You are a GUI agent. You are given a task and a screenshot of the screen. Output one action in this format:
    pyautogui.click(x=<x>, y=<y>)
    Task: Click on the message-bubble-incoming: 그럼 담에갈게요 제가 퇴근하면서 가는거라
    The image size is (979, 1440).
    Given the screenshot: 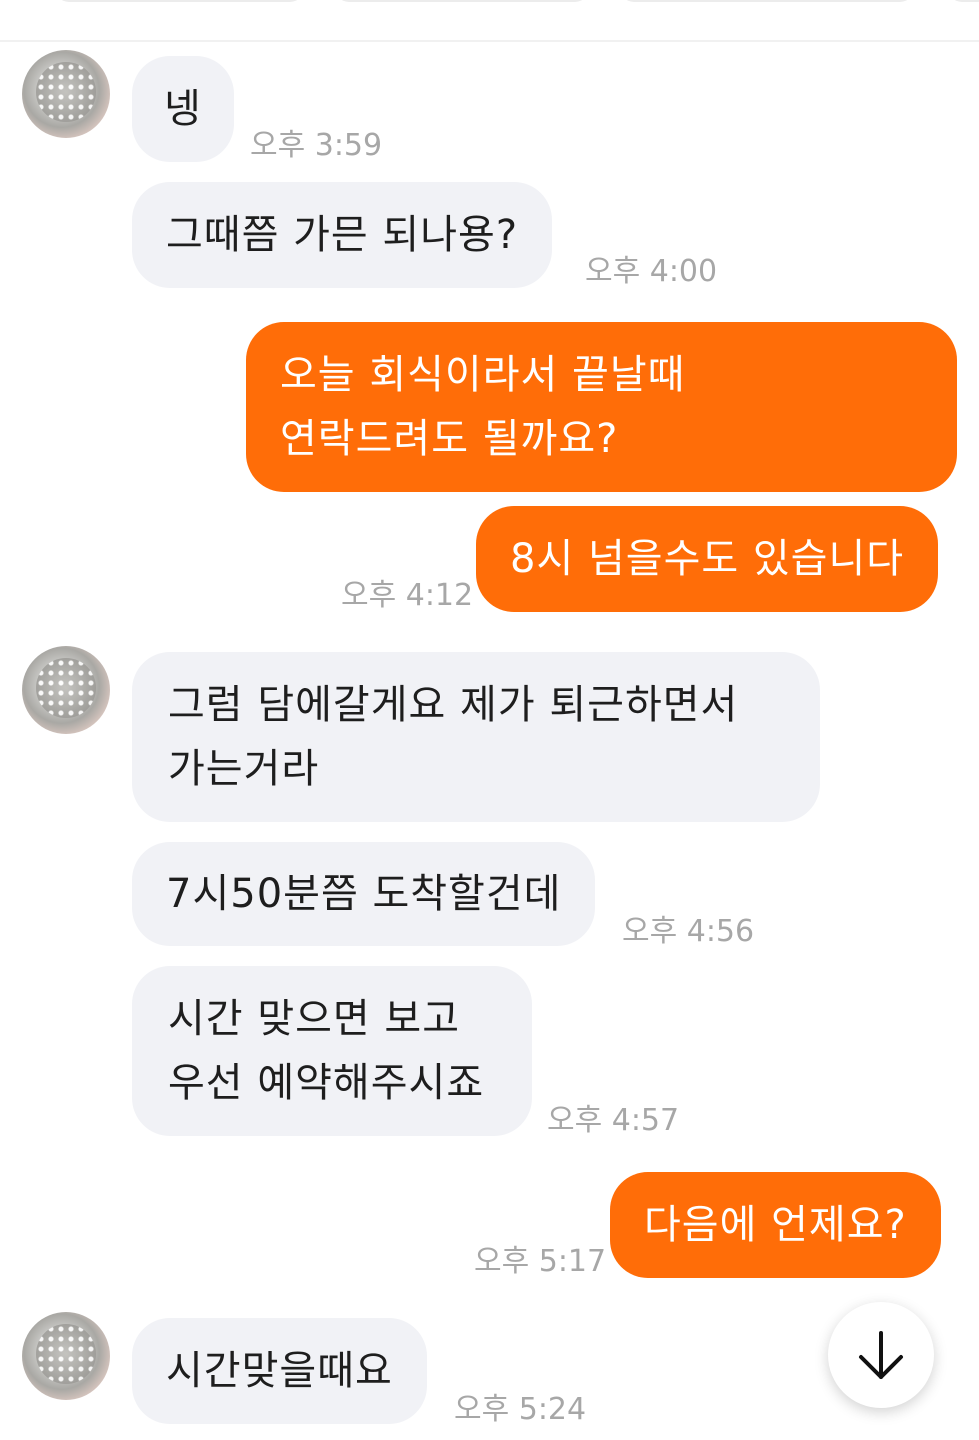 What is the action you would take?
    pyautogui.click(x=476, y=737)
    